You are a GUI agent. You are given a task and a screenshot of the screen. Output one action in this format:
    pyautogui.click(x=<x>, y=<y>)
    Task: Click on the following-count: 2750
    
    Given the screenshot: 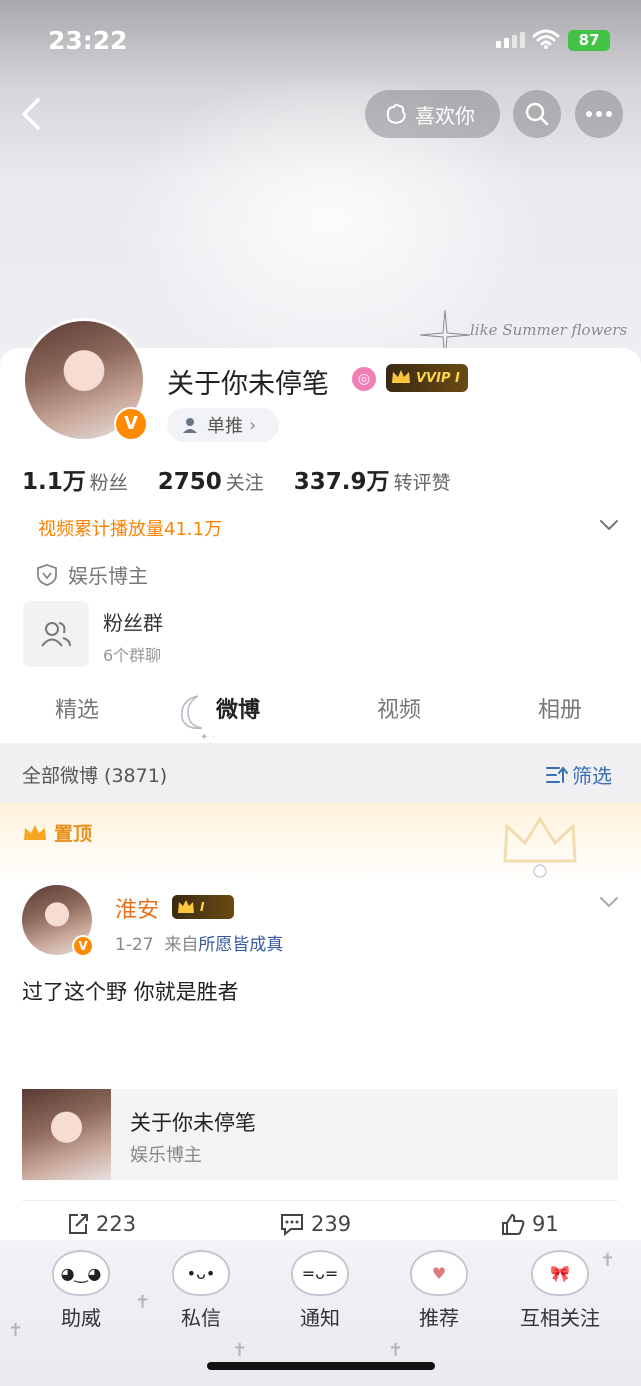 What is the action you would take?
    pyautogui.click(x=190, y=482)
    